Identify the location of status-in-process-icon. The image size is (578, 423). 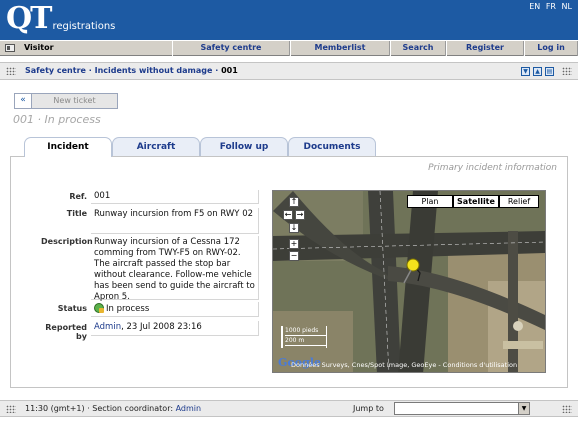
(99, 308).